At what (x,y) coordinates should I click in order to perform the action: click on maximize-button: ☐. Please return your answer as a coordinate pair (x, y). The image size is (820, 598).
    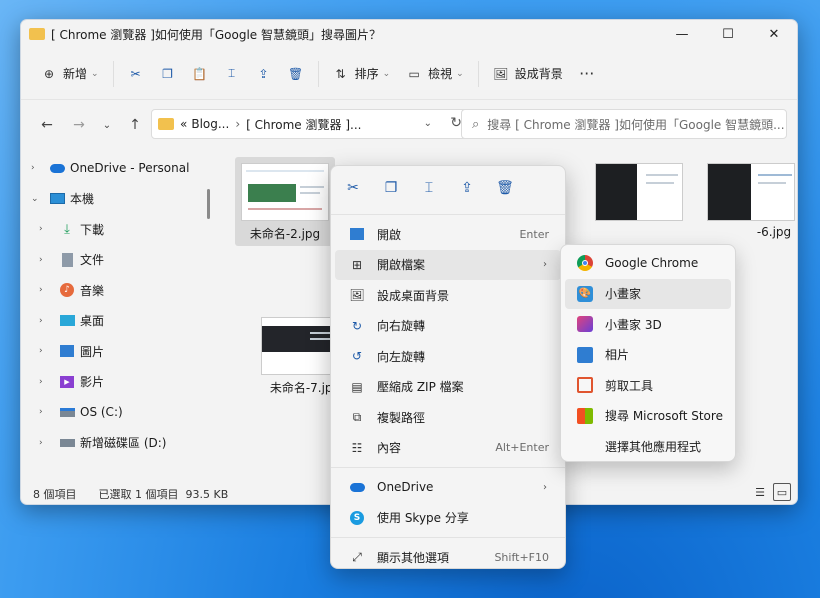
    Looking at the image, I should click on (728, 34).